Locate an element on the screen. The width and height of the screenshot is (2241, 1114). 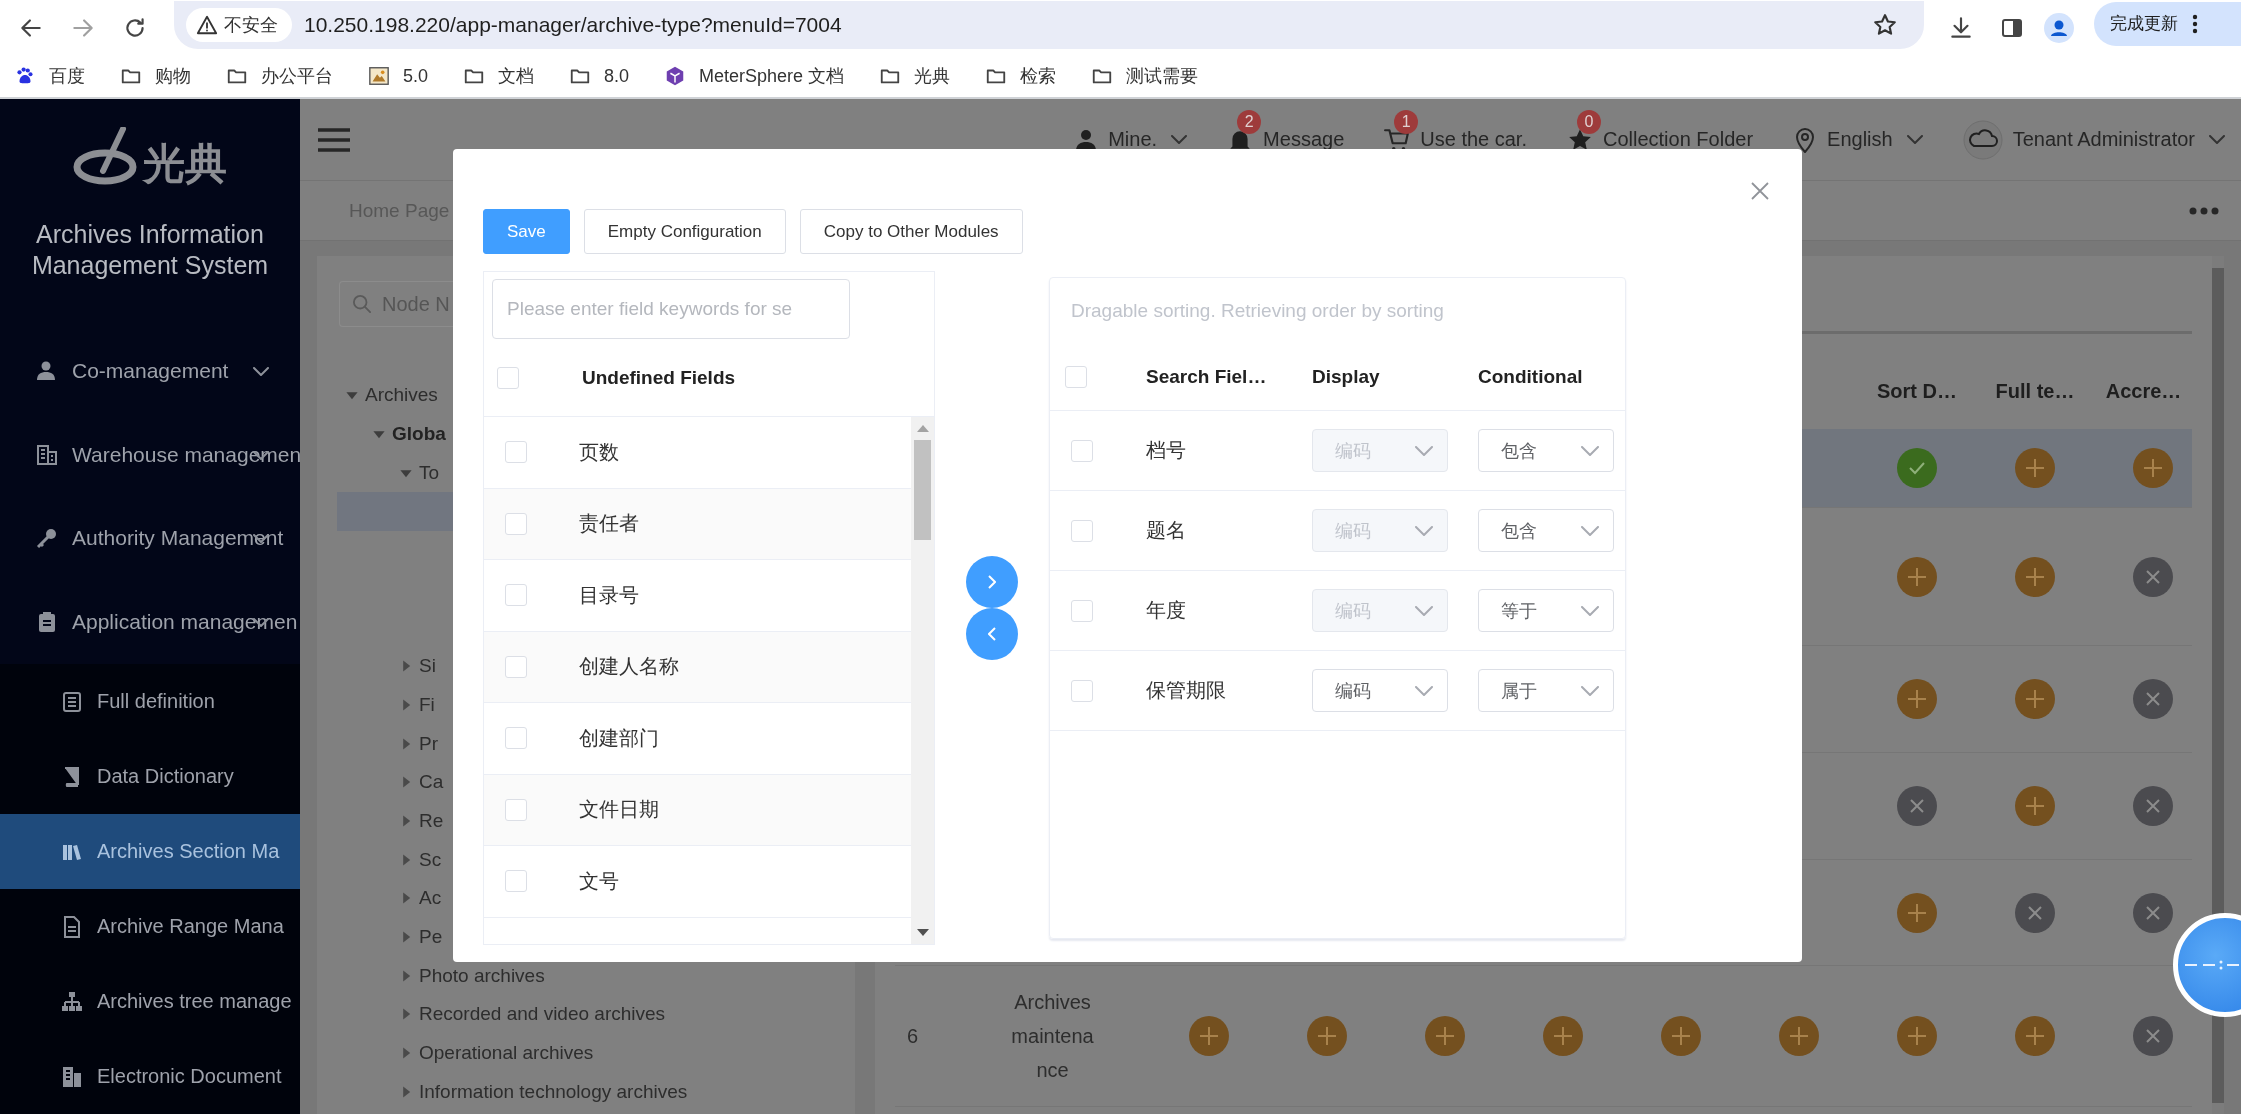
bookmark: 测试需要 is located at coordinates (1145, 76).